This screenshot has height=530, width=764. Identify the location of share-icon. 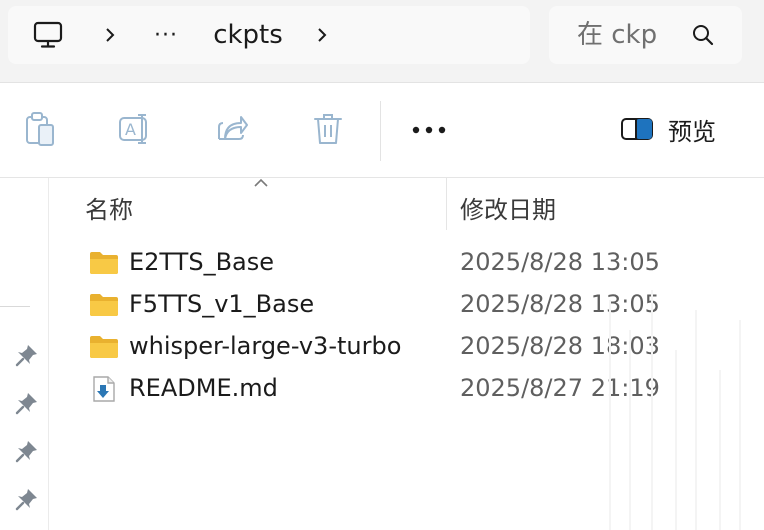
(233, 128).